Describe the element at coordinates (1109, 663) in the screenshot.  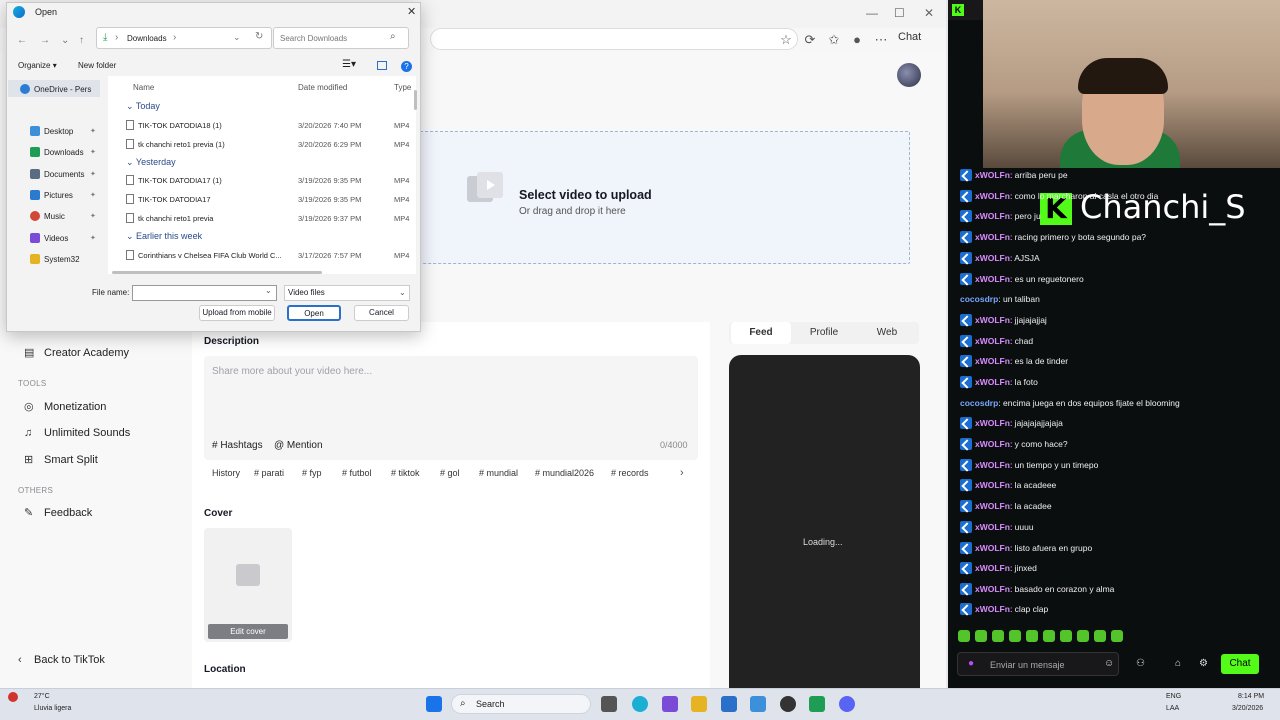
I see `emoji-icon: ☺` at that location.